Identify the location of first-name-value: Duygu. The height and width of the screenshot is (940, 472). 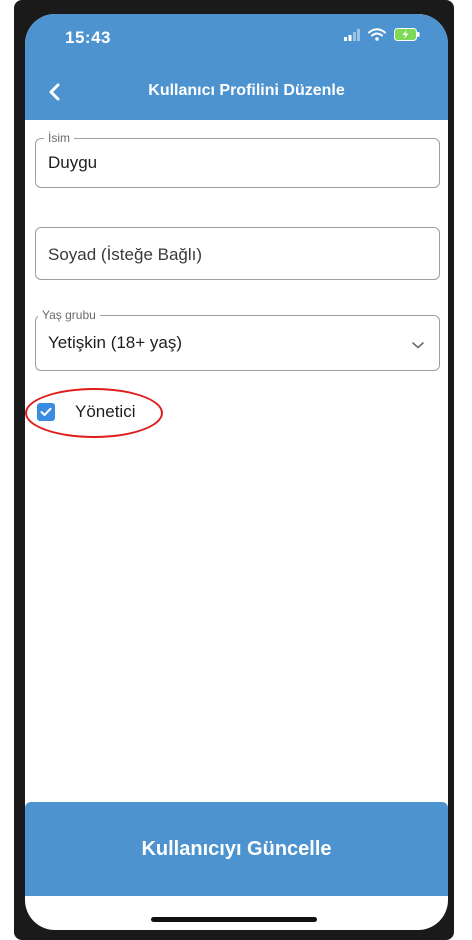
(73, 162).